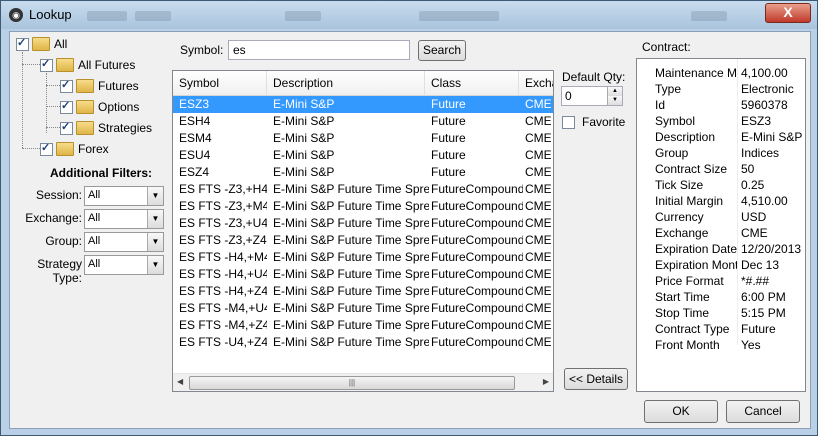 Image resolution: width=818 pixels, height=436 pixels. What do you see at coordinates (614, 91) in the screenshot?
I see `increment-icon: ▲` at bounding box center [614, 91].